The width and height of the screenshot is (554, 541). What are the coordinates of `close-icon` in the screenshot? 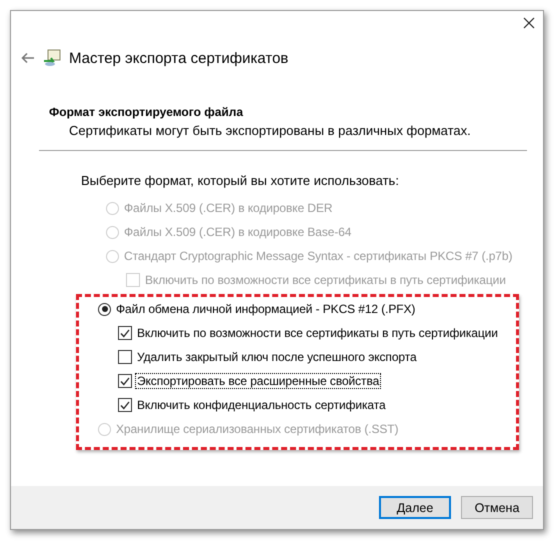 It's located at (529, 23).